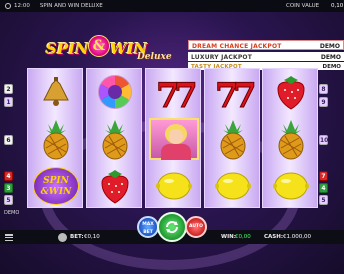  I want to click on payline-marker-left: 4, so click(8, 176).